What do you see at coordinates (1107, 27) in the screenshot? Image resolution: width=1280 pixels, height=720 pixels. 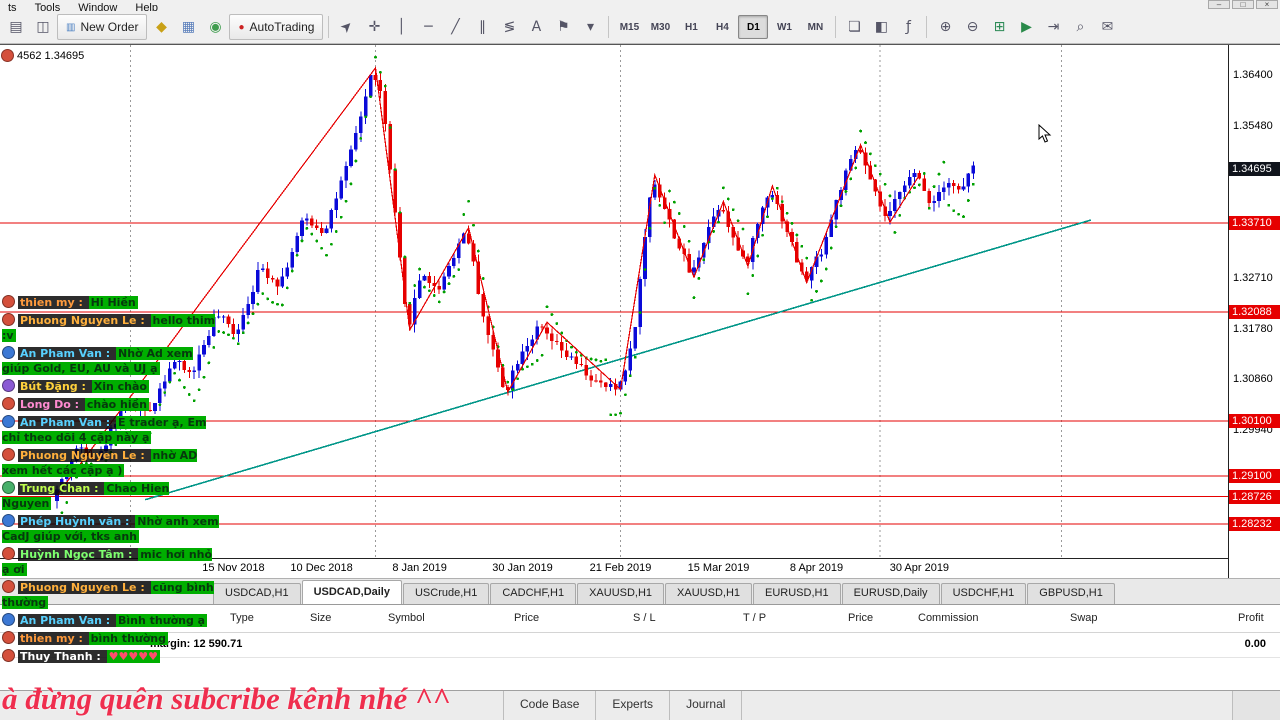 I see `chat-icon: ✉` at bounding box center [1107, 27].